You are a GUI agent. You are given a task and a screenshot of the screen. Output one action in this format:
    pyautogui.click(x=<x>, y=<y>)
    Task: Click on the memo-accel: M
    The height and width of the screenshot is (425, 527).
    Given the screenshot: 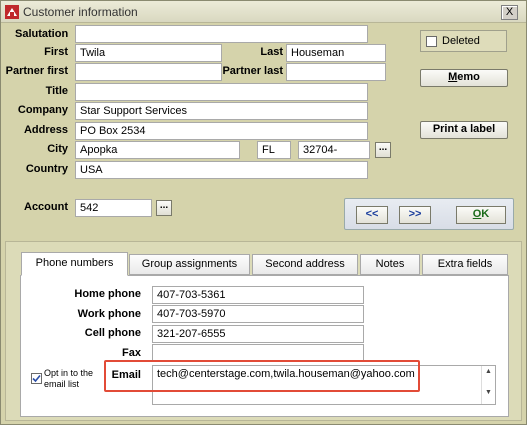 What is the action you would take?
    pyautogui.click(x=453, y=77)
    